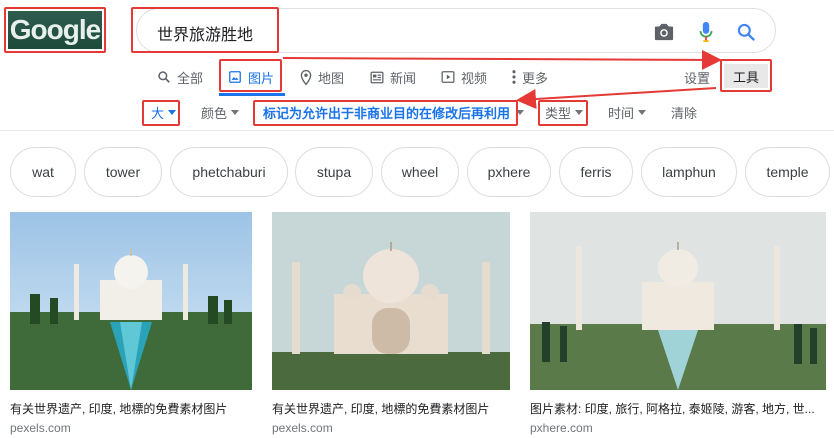 This screenshot has height=438, width=834. Describe the element at coordinates (535, 78) in the screenshot. I see `tab-label: 更多` at that location.